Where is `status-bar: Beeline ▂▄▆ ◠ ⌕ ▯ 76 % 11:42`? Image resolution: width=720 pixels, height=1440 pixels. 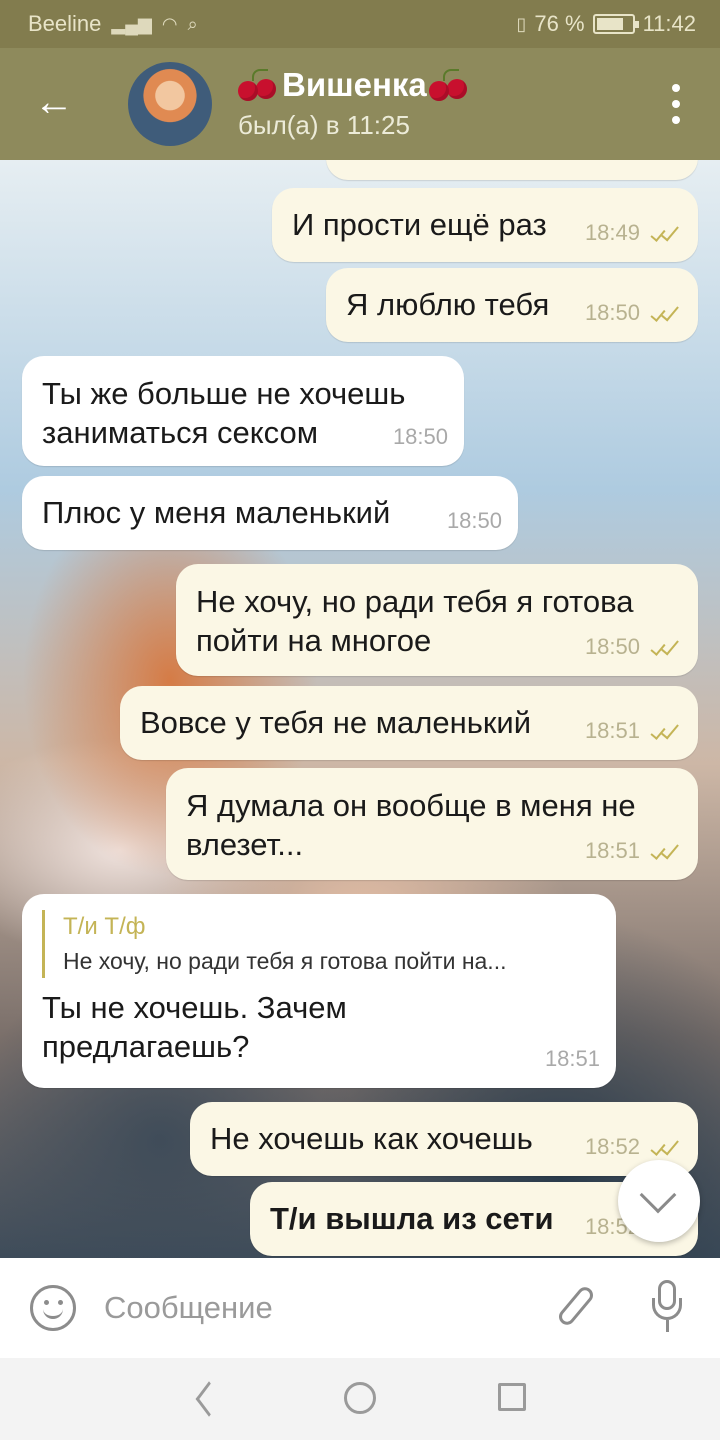 status-bar: Beeline ▂▄▆ ◠ ⌕ ▯ 76 % 11:42 is located at coordinates (360, 24).